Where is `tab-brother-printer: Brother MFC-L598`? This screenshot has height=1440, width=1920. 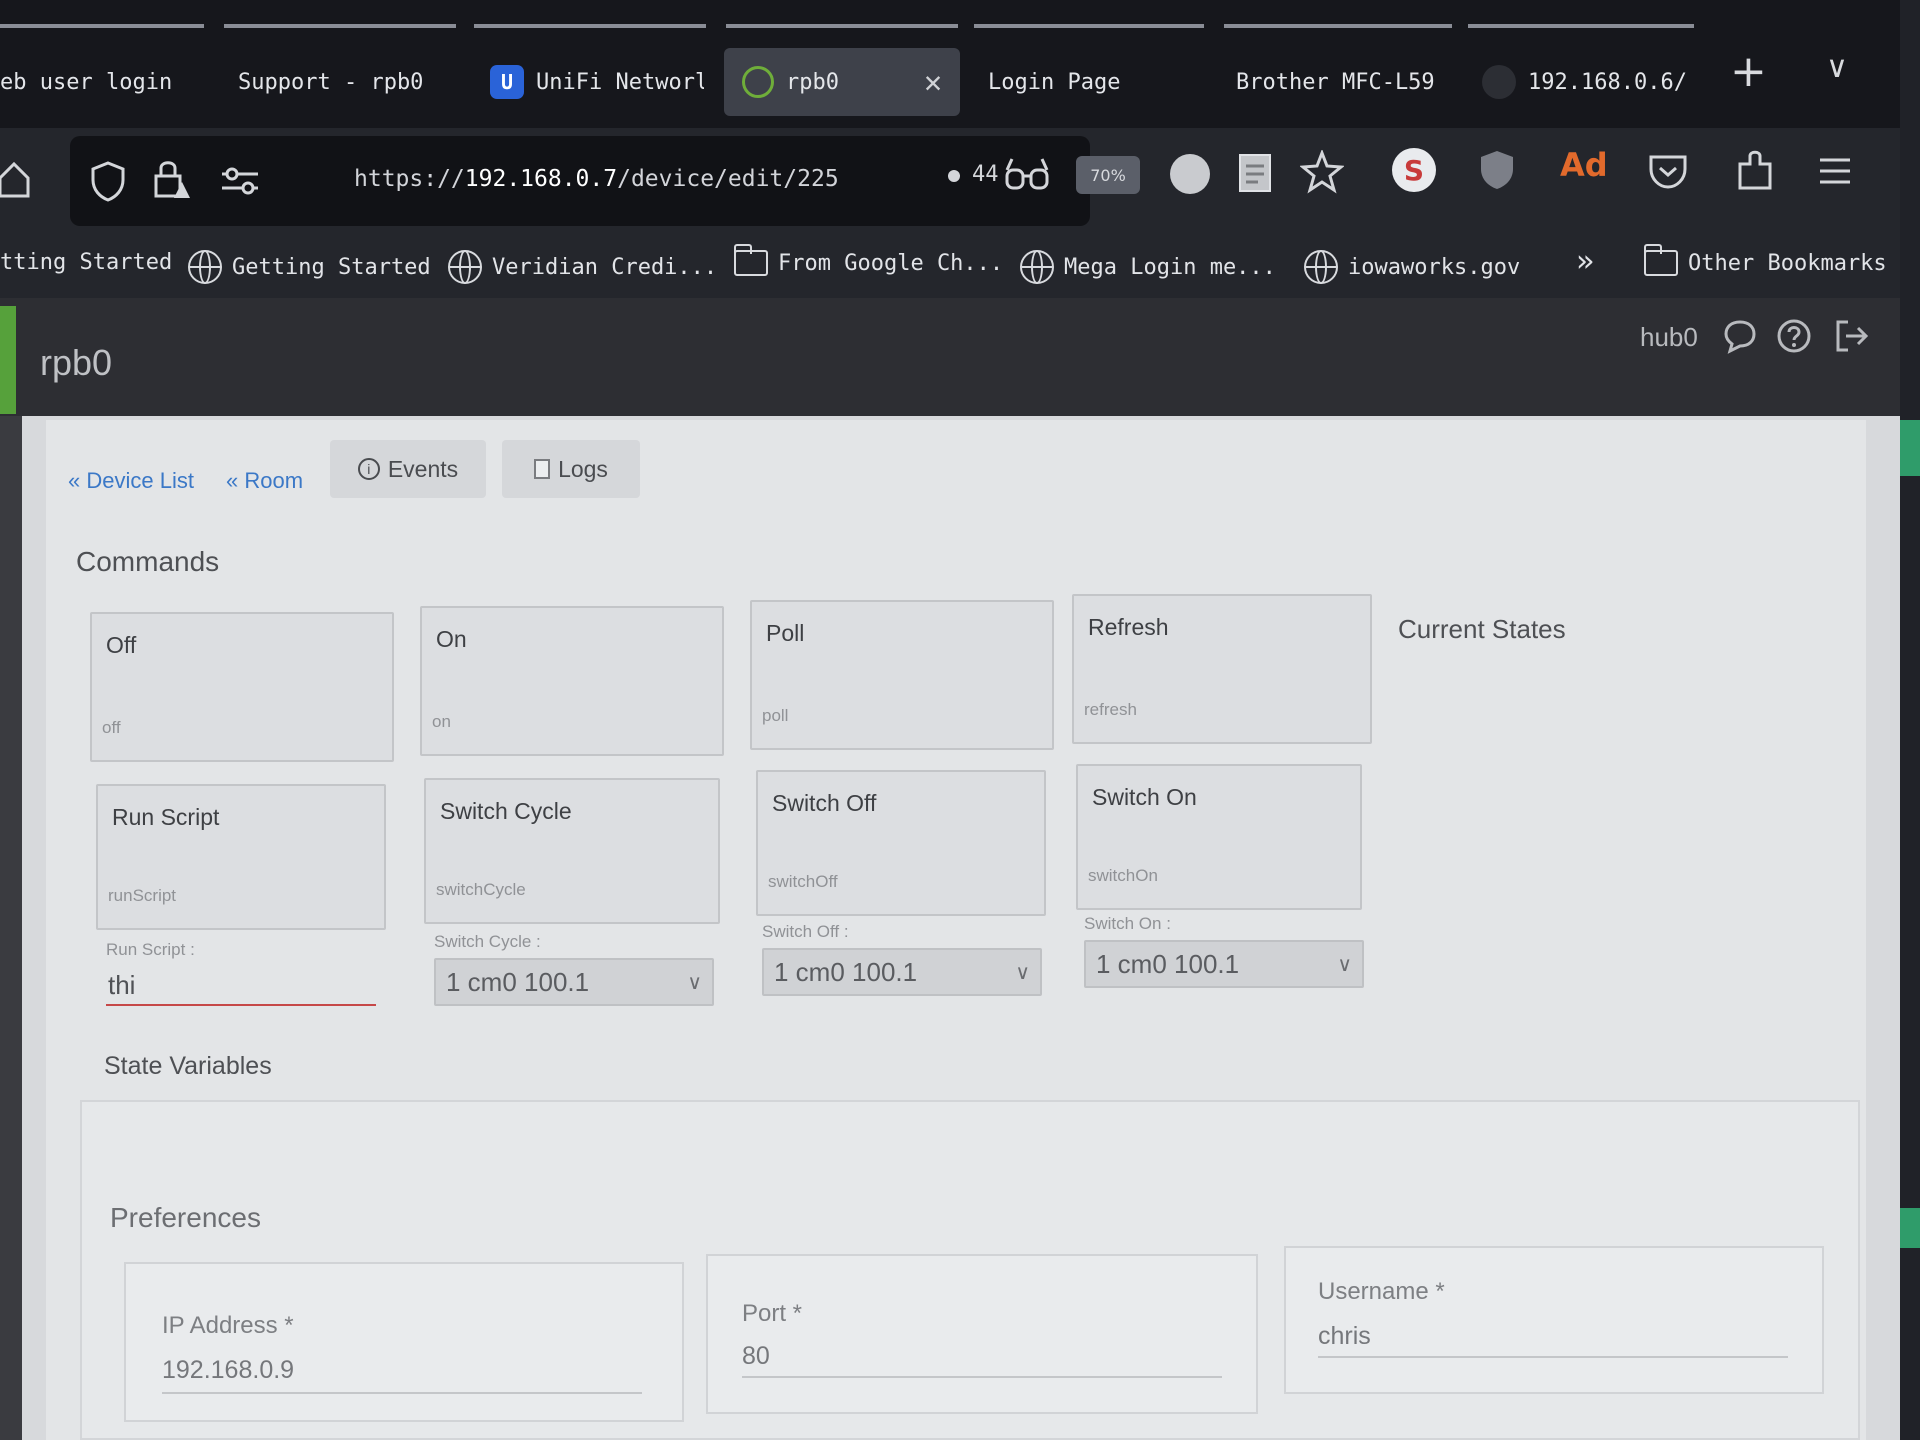 tab-brother-printer: Brother MFC-L598 is located at coordinates (1335, 82).